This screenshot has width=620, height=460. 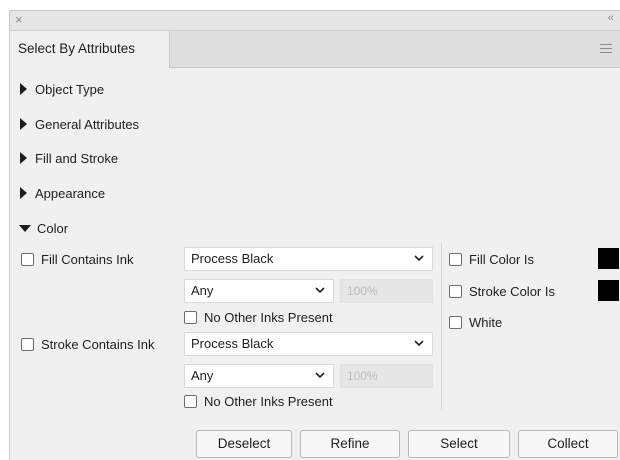 I want to click on section-appearance: Appearance, so click(x=62, y=193).